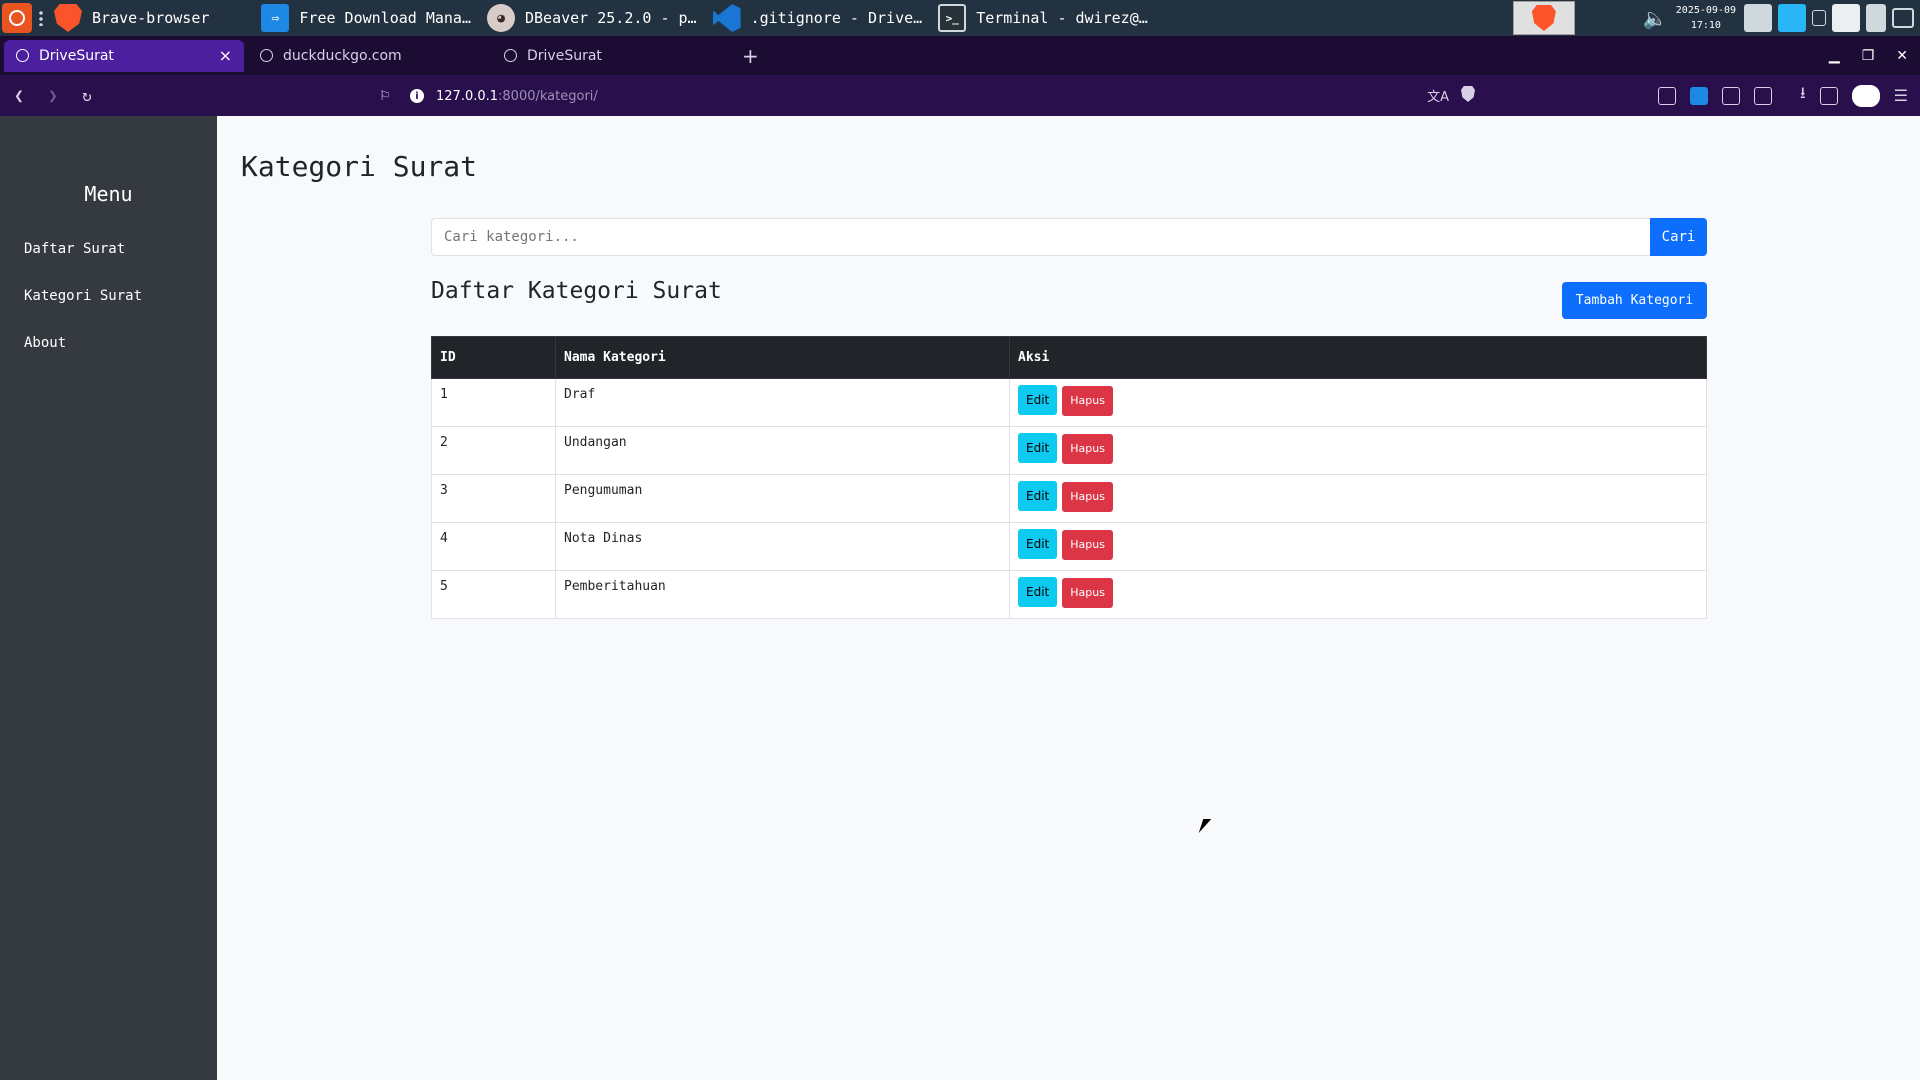  I want to click on restore-icon: ❐, so click(1868, 56).